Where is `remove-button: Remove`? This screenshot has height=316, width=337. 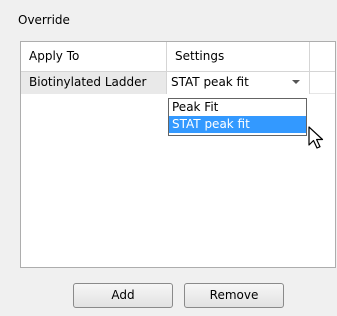
remove-button: Remove is located at coordinates (234, 295).